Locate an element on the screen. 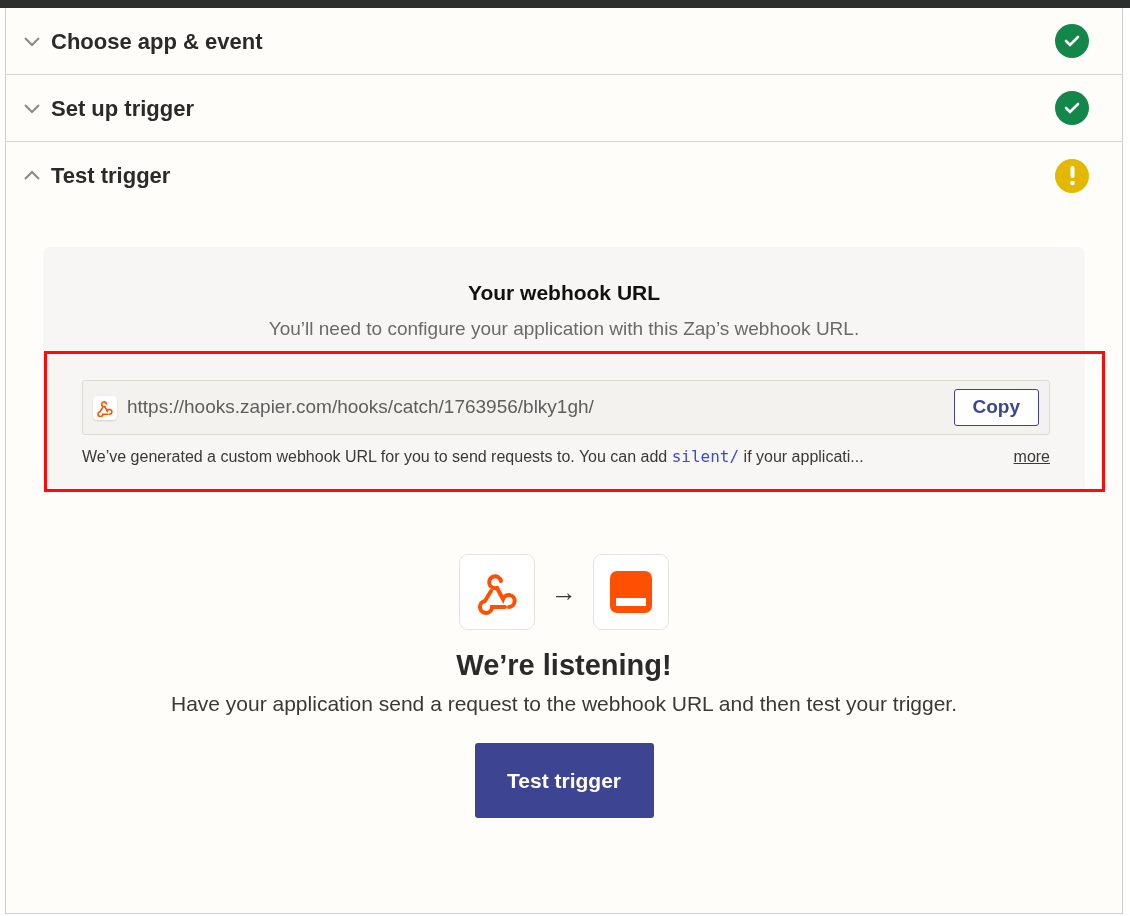 This screenshot has width=1130, height=916. listening-title: We’re listening! is located at coordinates (564, 665).